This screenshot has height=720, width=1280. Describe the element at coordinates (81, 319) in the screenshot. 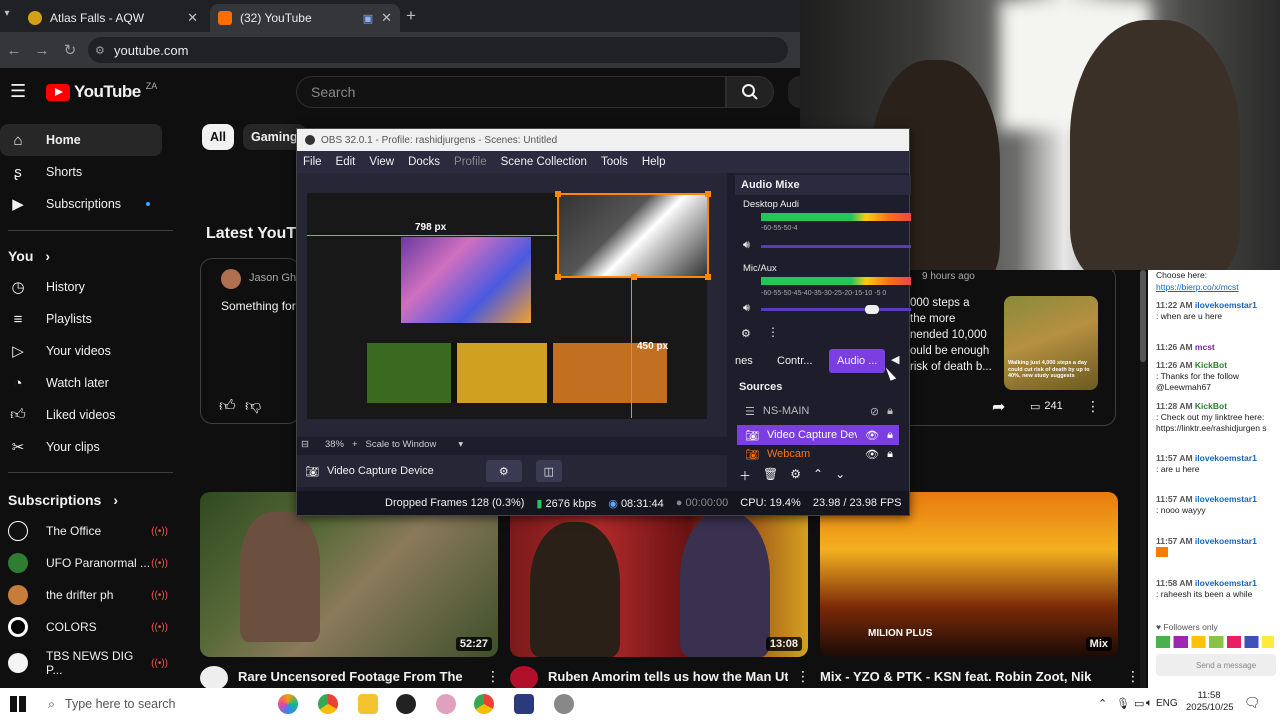

I see `sidebar-item-playlists: ≡ Playlists` at that location.